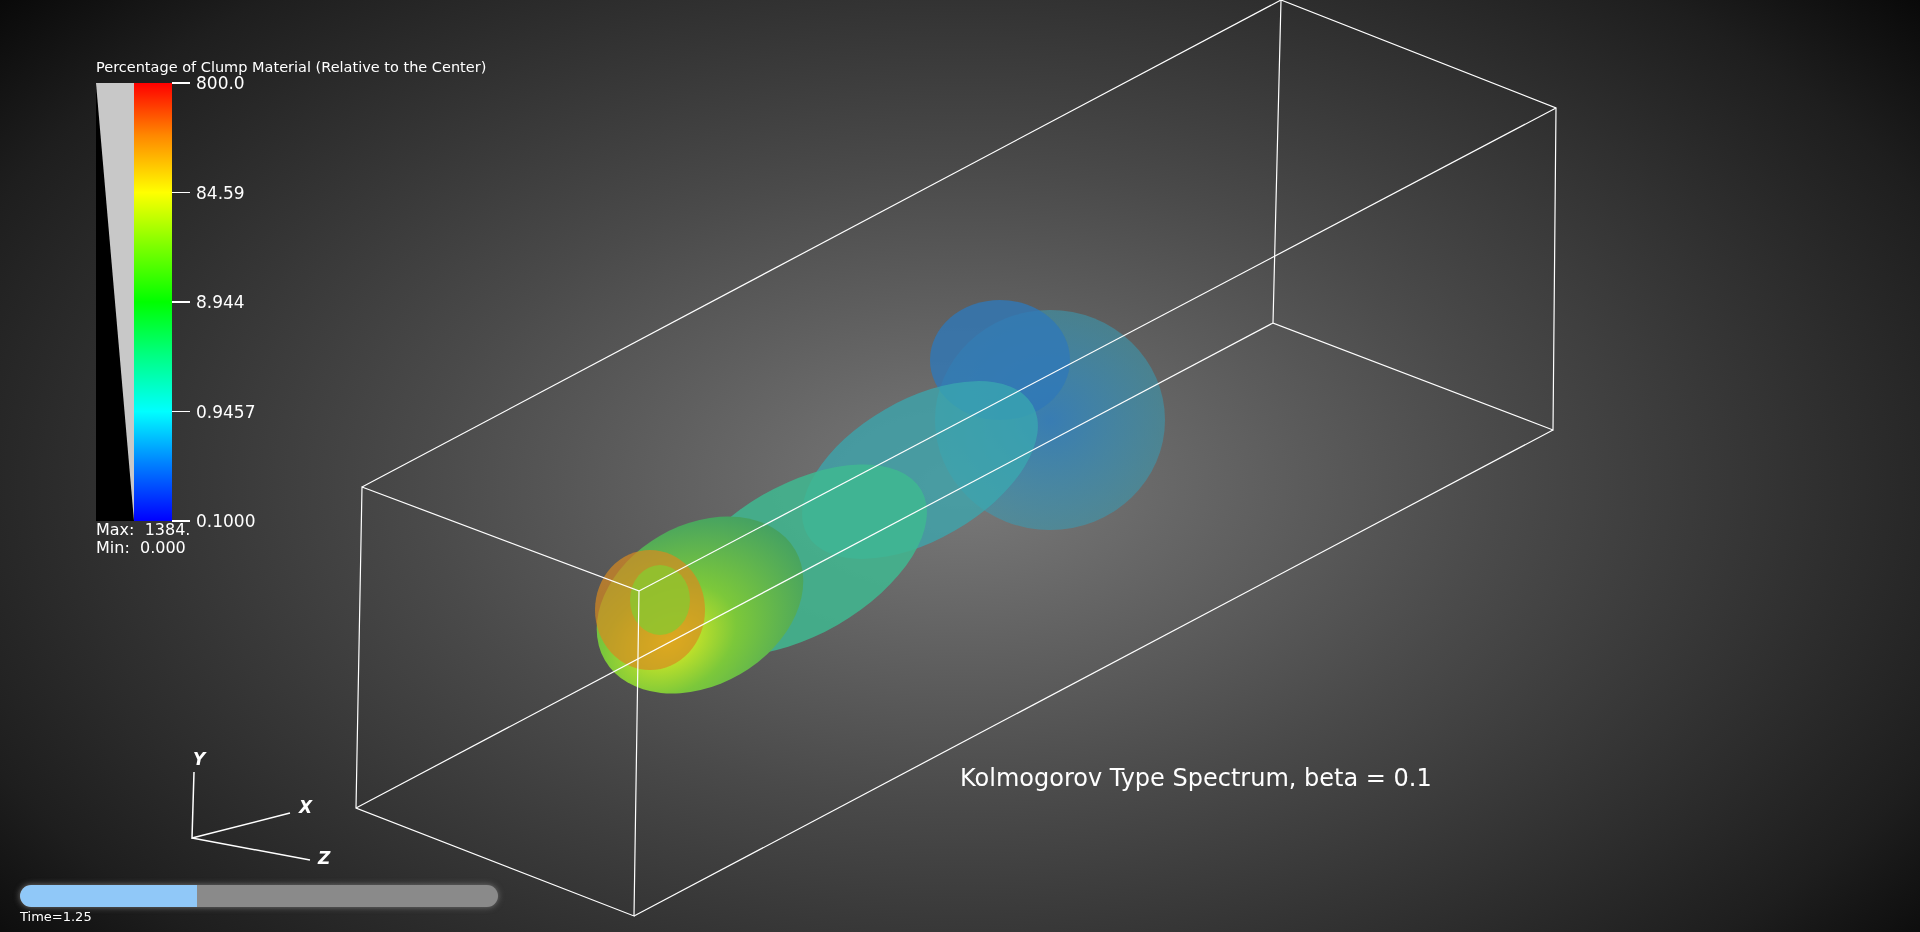  Describe the element at coordinates (226, 521) in the screenshot. I see `tick-label: 0.1000` at that location.